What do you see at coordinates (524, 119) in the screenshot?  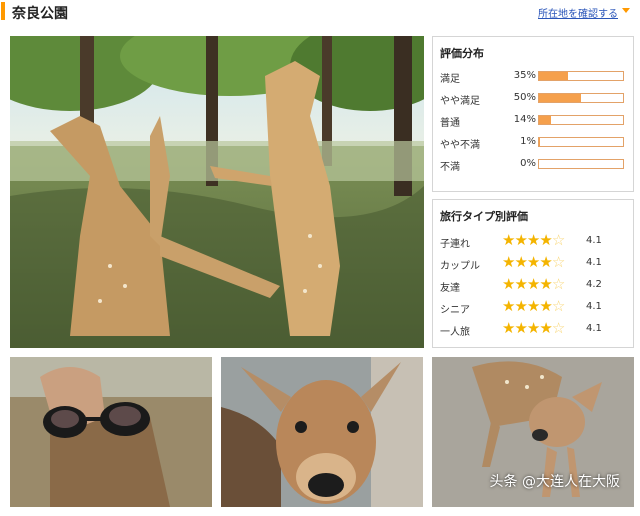 I see `rating-percent: 14%` at bounding box center [524, 119].